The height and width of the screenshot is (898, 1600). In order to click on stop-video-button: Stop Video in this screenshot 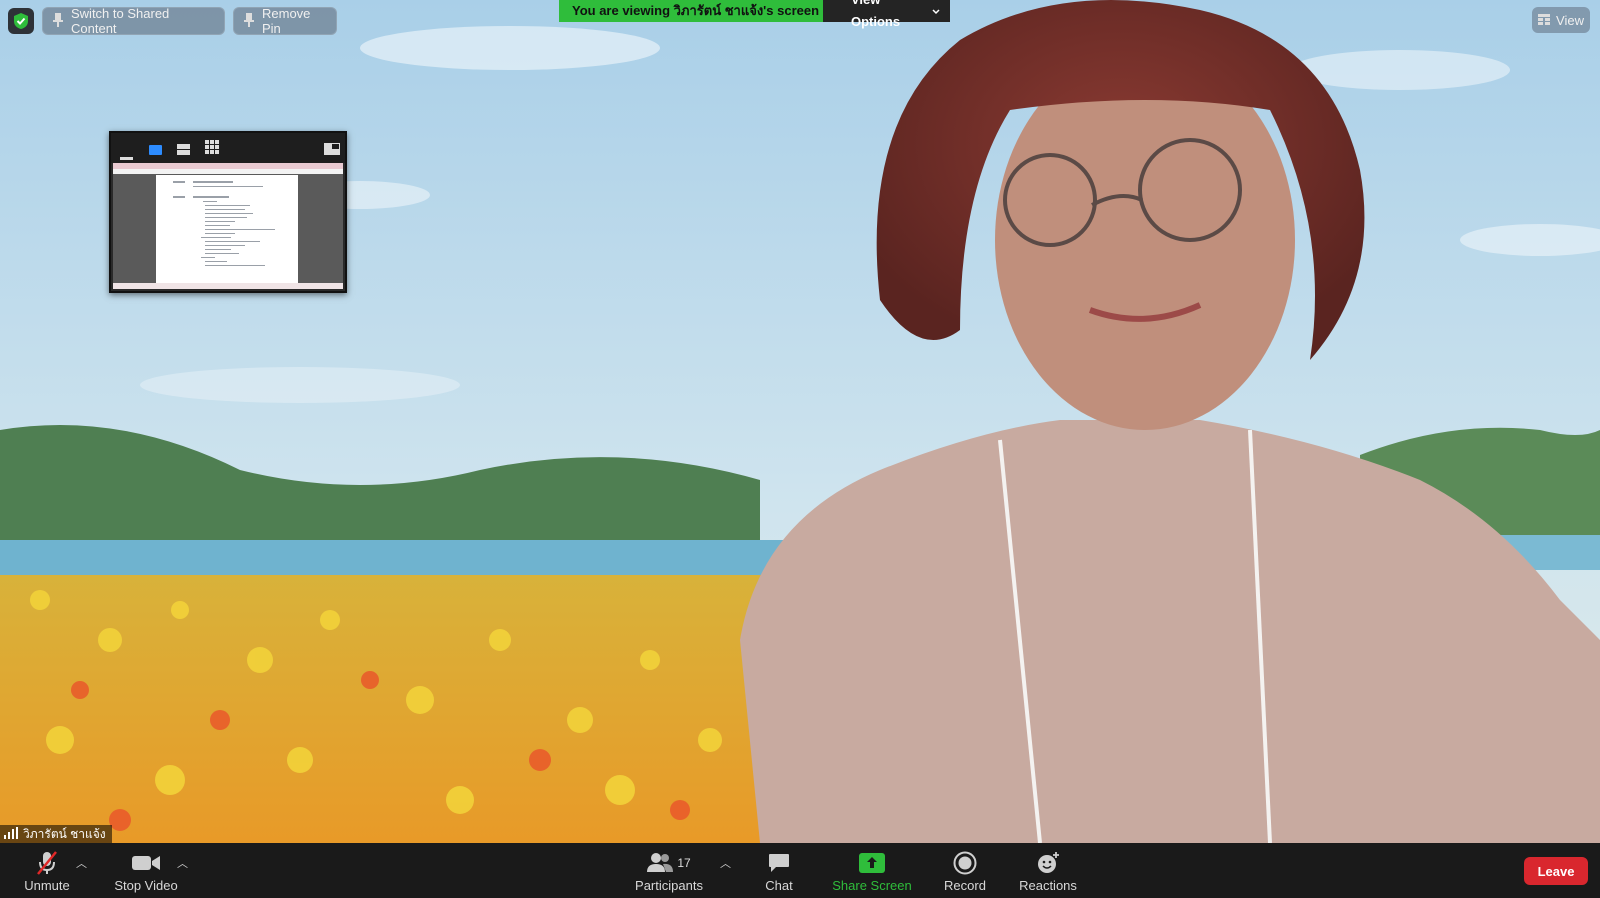, I will do `click(146, 870)`.